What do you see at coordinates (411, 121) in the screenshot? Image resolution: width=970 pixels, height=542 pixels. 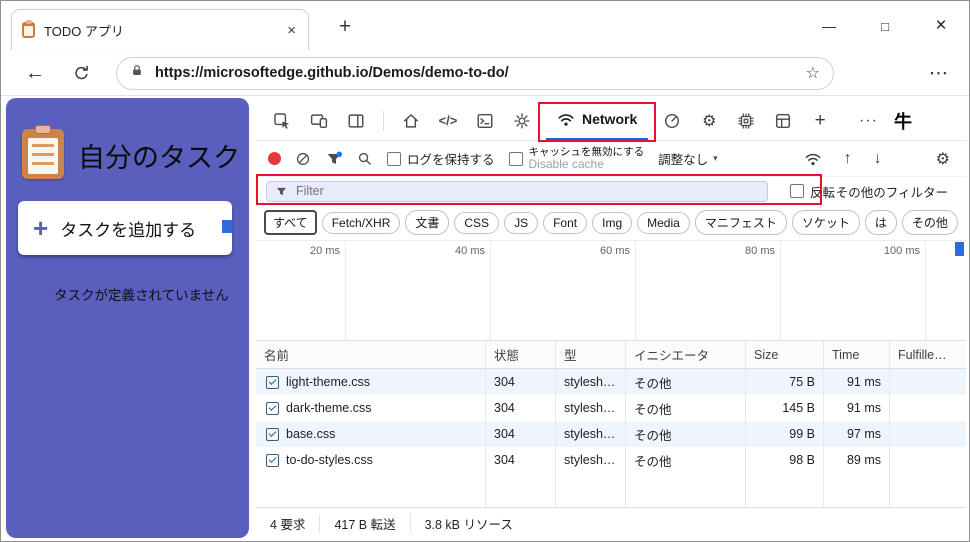 I see `home-icon` at bounding box center [411, 121].